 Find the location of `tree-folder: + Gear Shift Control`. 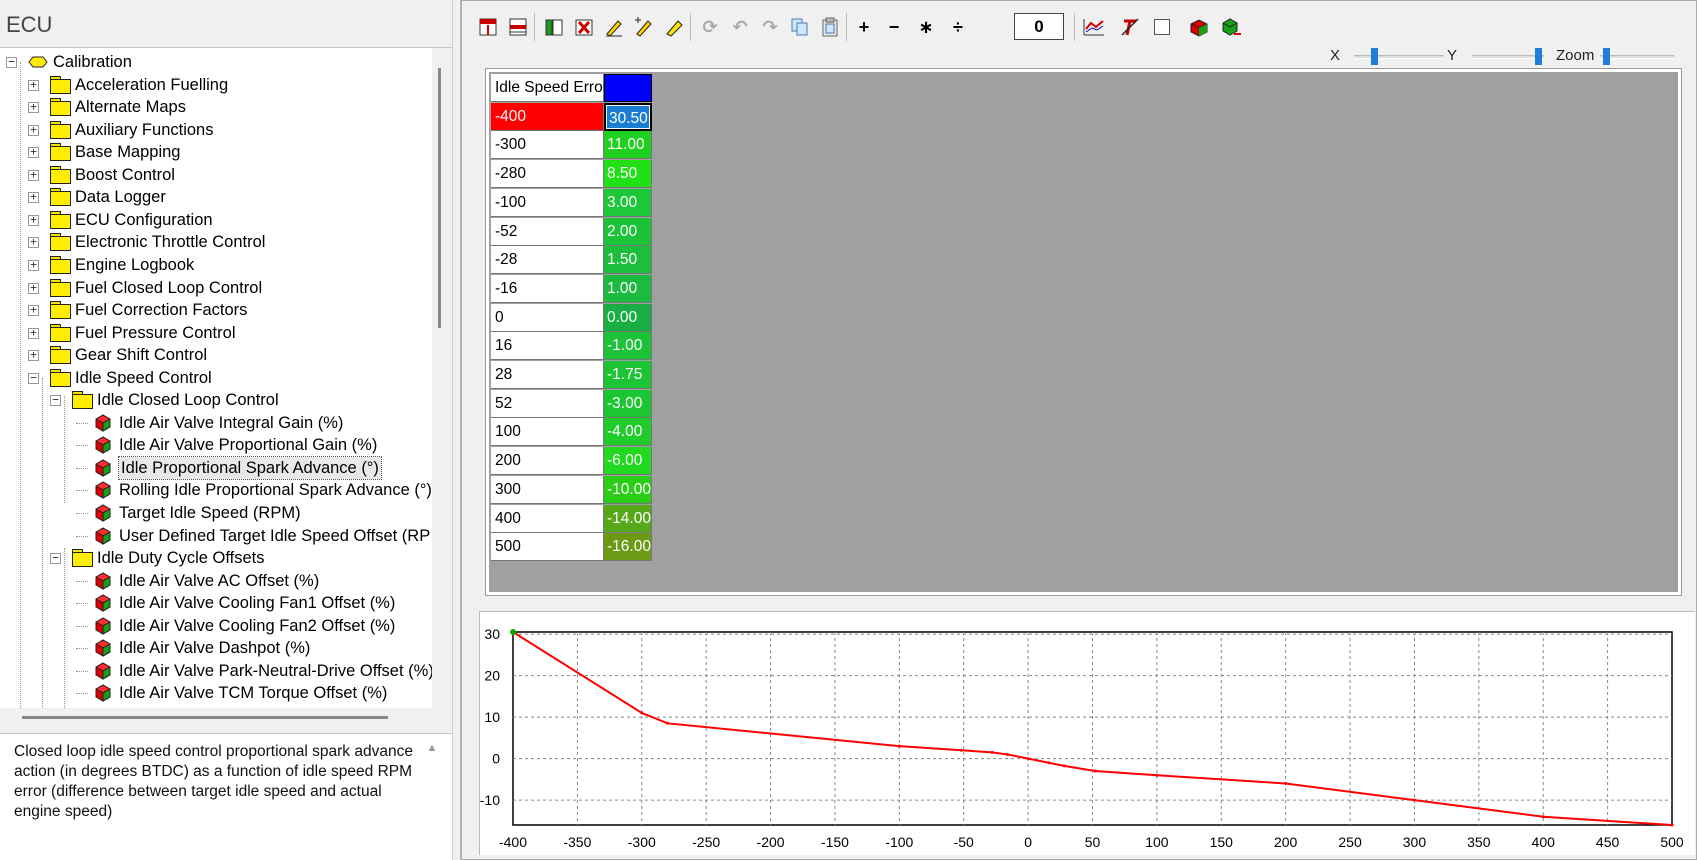

tree-folder: + Gear Shift Control is located at coordinates (216, 355).